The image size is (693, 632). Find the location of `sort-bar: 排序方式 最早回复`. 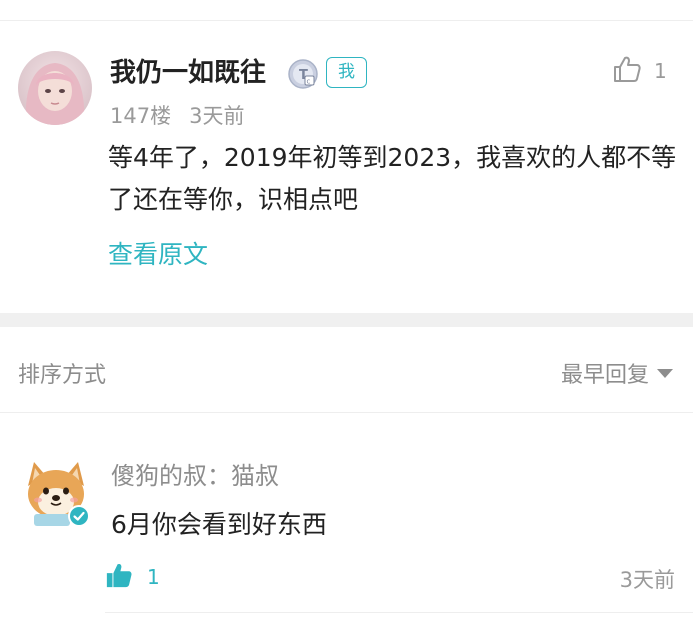

sort-bar: 排序方式 最早回复 is located at coordinates (346, 370).